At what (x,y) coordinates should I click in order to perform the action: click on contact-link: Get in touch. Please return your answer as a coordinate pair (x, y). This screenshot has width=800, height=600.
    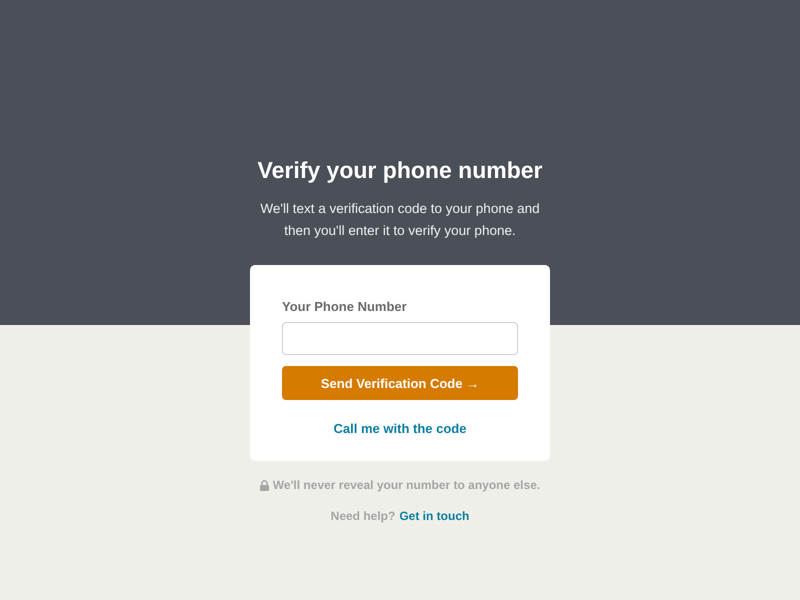
    Looking at the image, I should click on (434, 516).